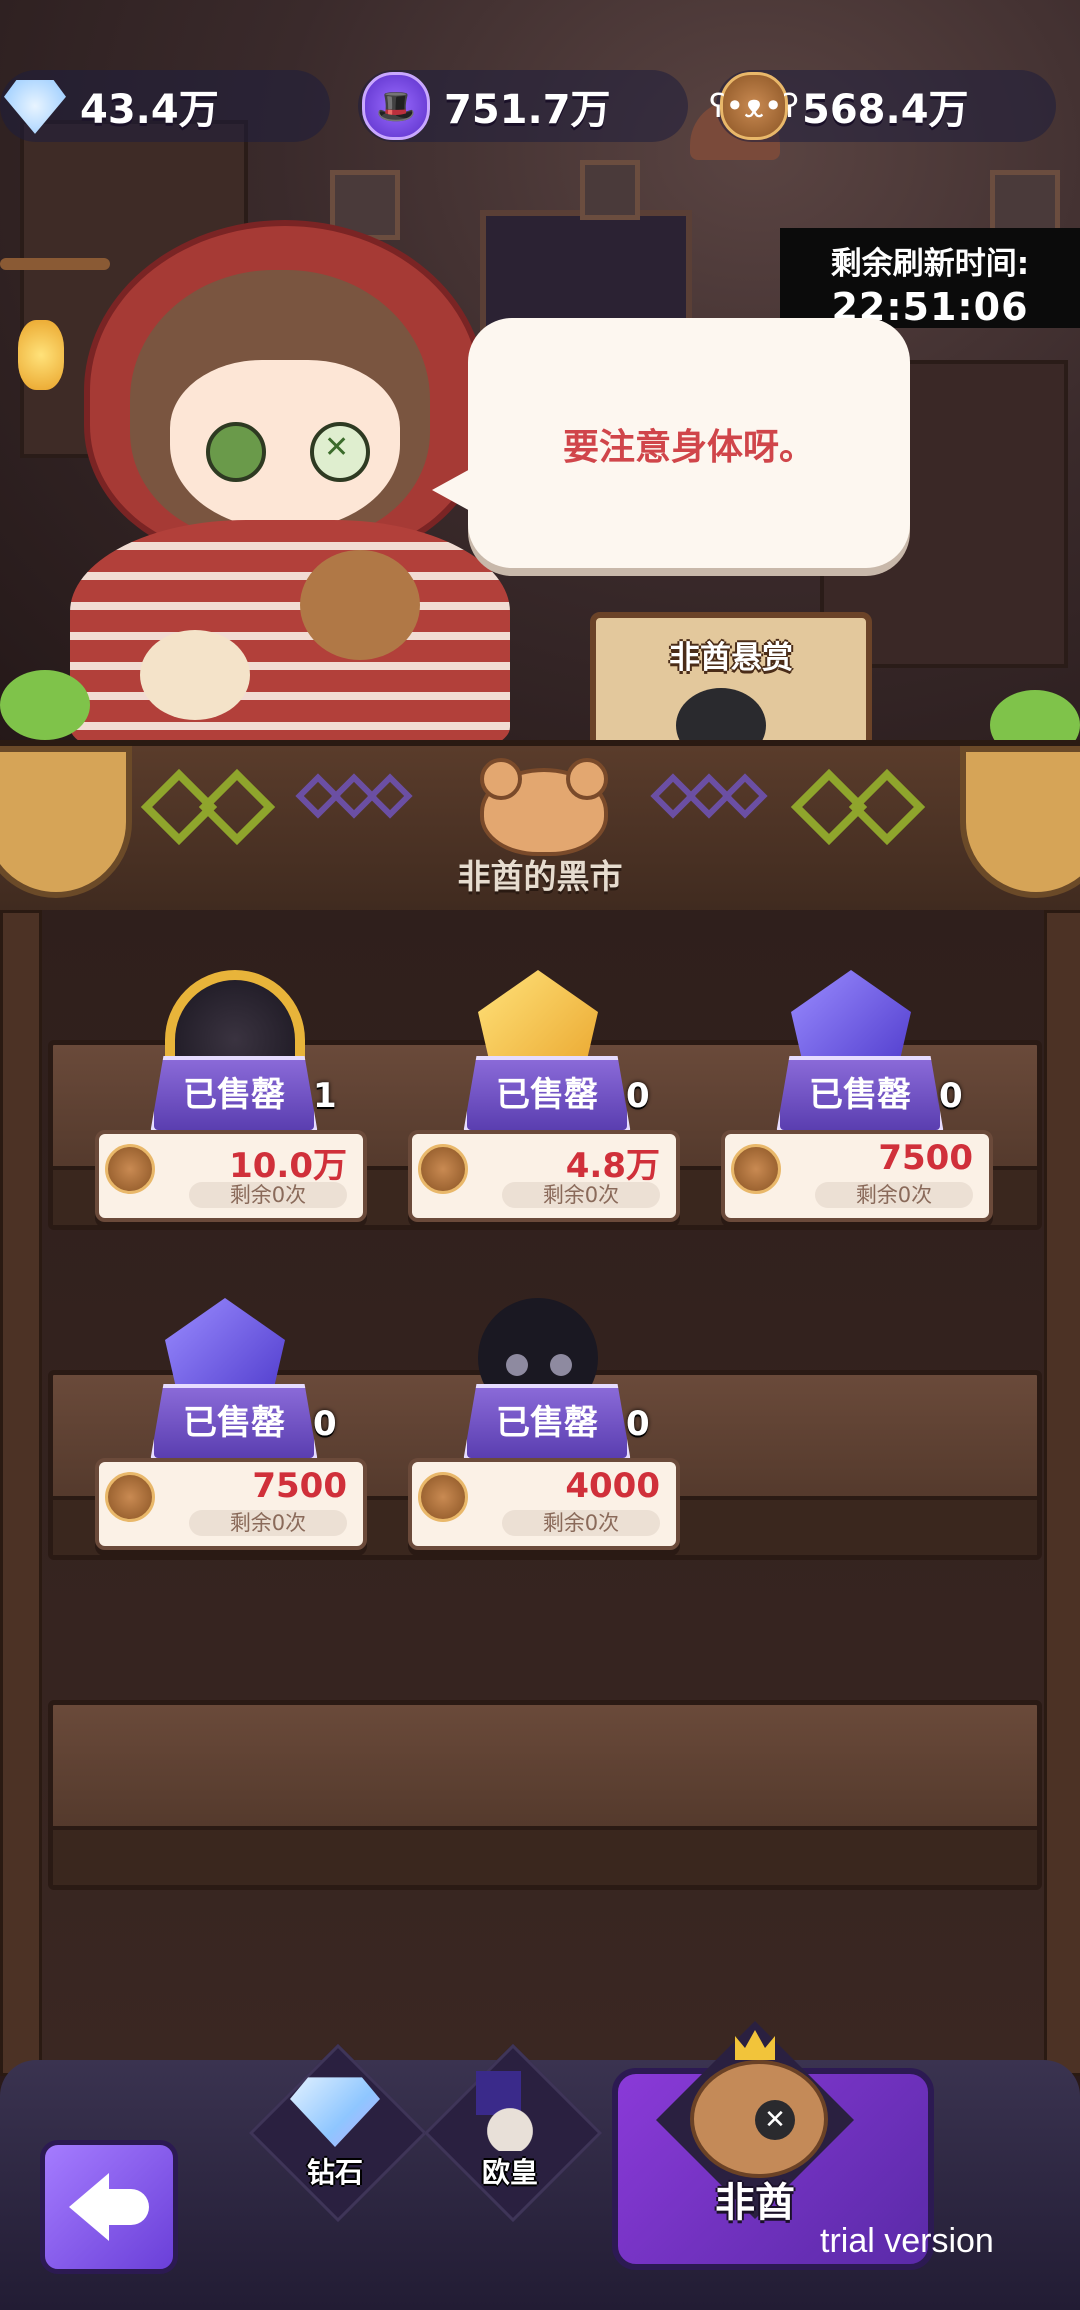  What do you see at coordinates (612, 1486) in the screenshot?
I see `price-amount: 4000` at bounding box center [612, 1486].